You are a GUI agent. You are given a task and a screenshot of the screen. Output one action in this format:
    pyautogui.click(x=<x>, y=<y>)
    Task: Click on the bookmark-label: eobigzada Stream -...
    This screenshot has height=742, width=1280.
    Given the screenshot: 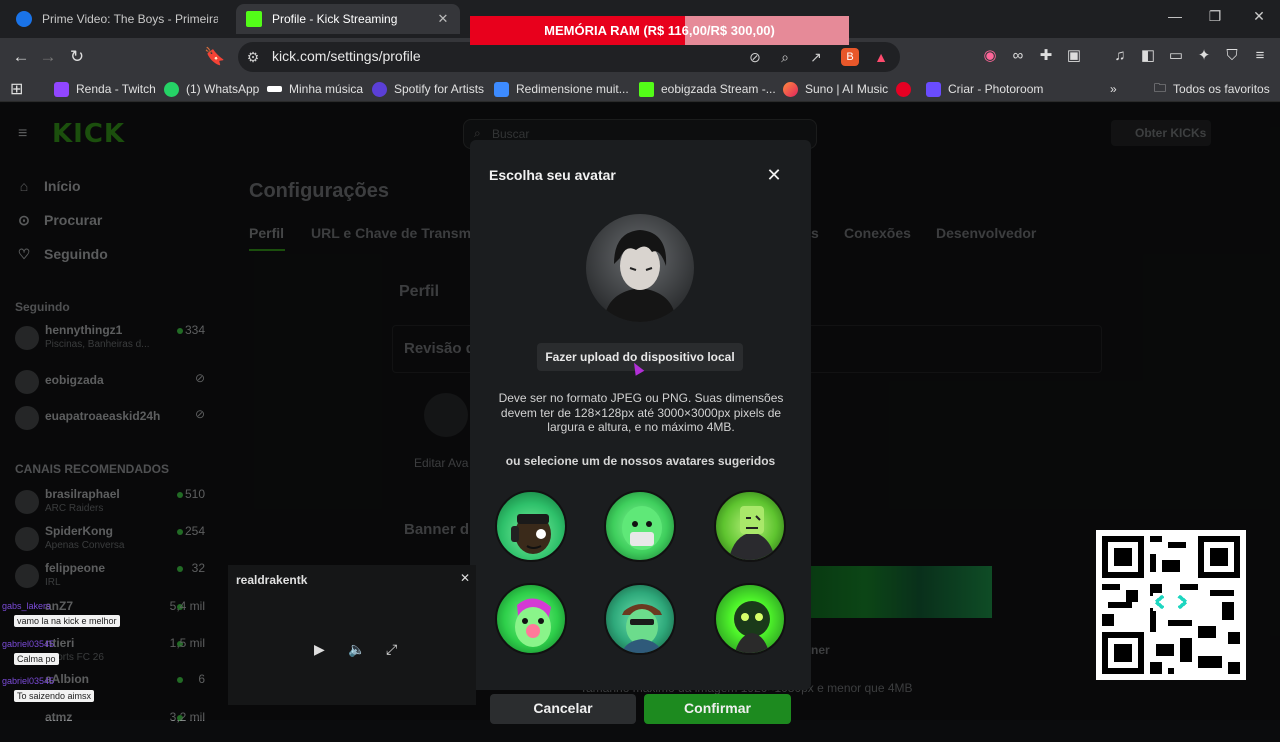 What is the action you would take?
    pyautogui.click(x=718, y=89)
    